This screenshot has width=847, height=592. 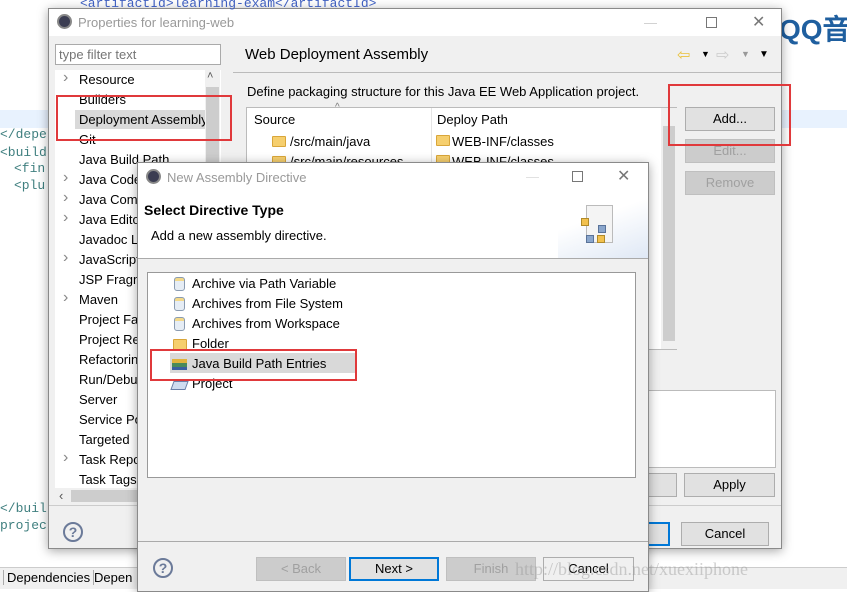 I want to click on editor-tab-dependency-hierarchy: Depen, so click(x=113, y=577).